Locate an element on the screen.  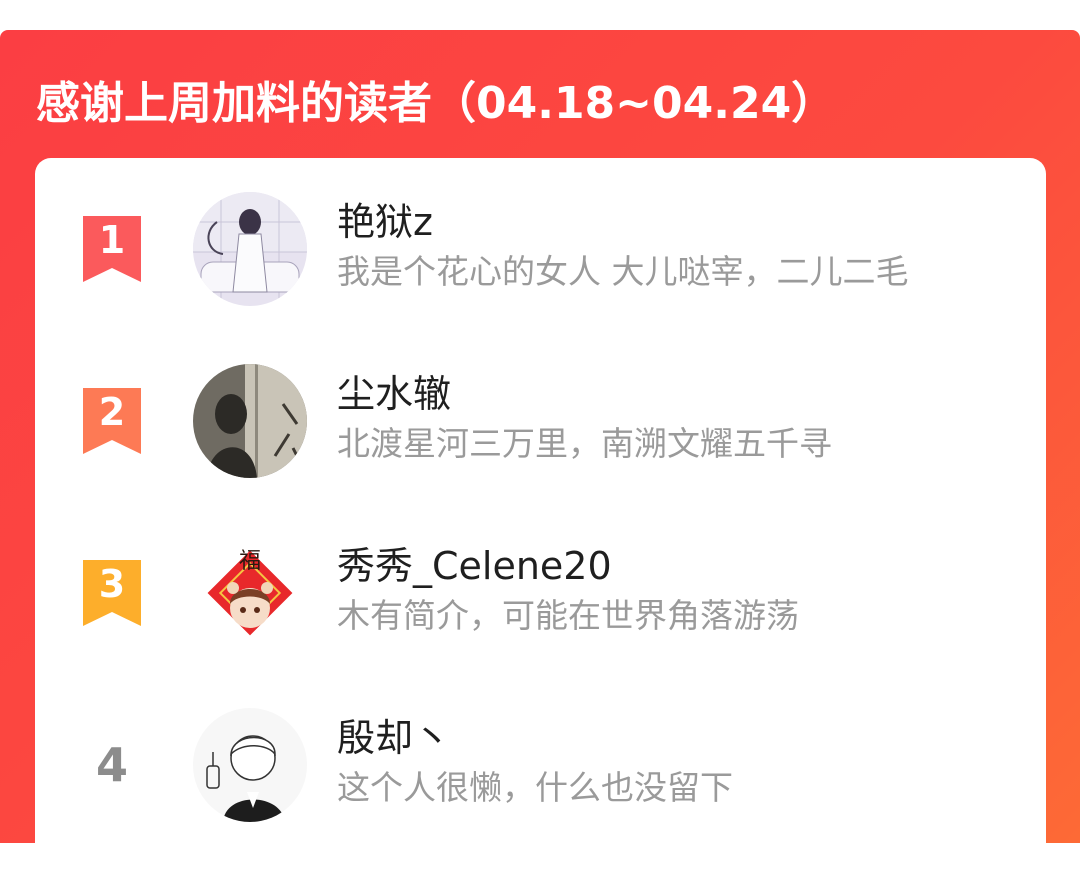
rank-number: 2 is located at coordinates (112, 412).